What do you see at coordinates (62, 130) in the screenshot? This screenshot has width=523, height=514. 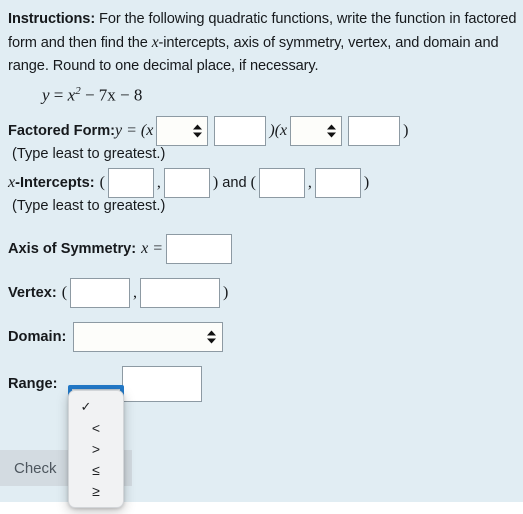 I see `factored-form-label: Factored Form:` at bounding box center [62, 130].